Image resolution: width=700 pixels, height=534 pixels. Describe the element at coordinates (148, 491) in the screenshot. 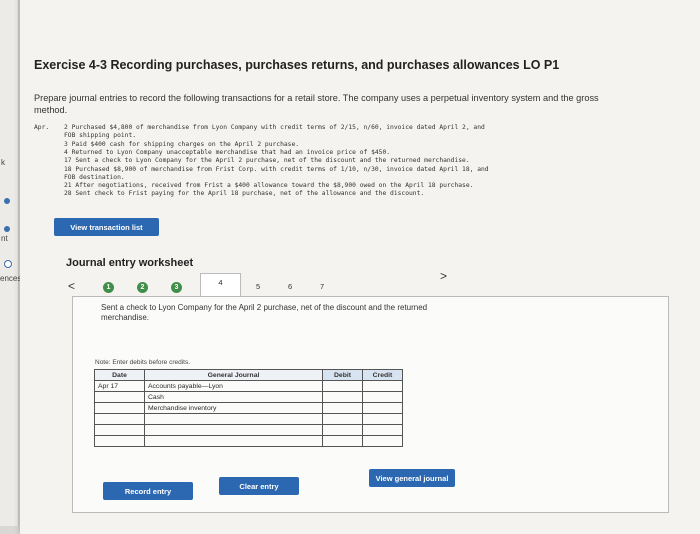

I see `record-entry-button: Record entry` at that location.